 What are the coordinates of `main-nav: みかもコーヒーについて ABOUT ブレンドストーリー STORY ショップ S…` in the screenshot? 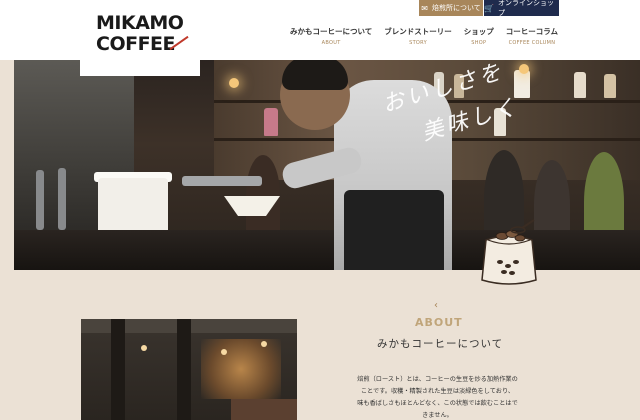 It's located at (430, 36).